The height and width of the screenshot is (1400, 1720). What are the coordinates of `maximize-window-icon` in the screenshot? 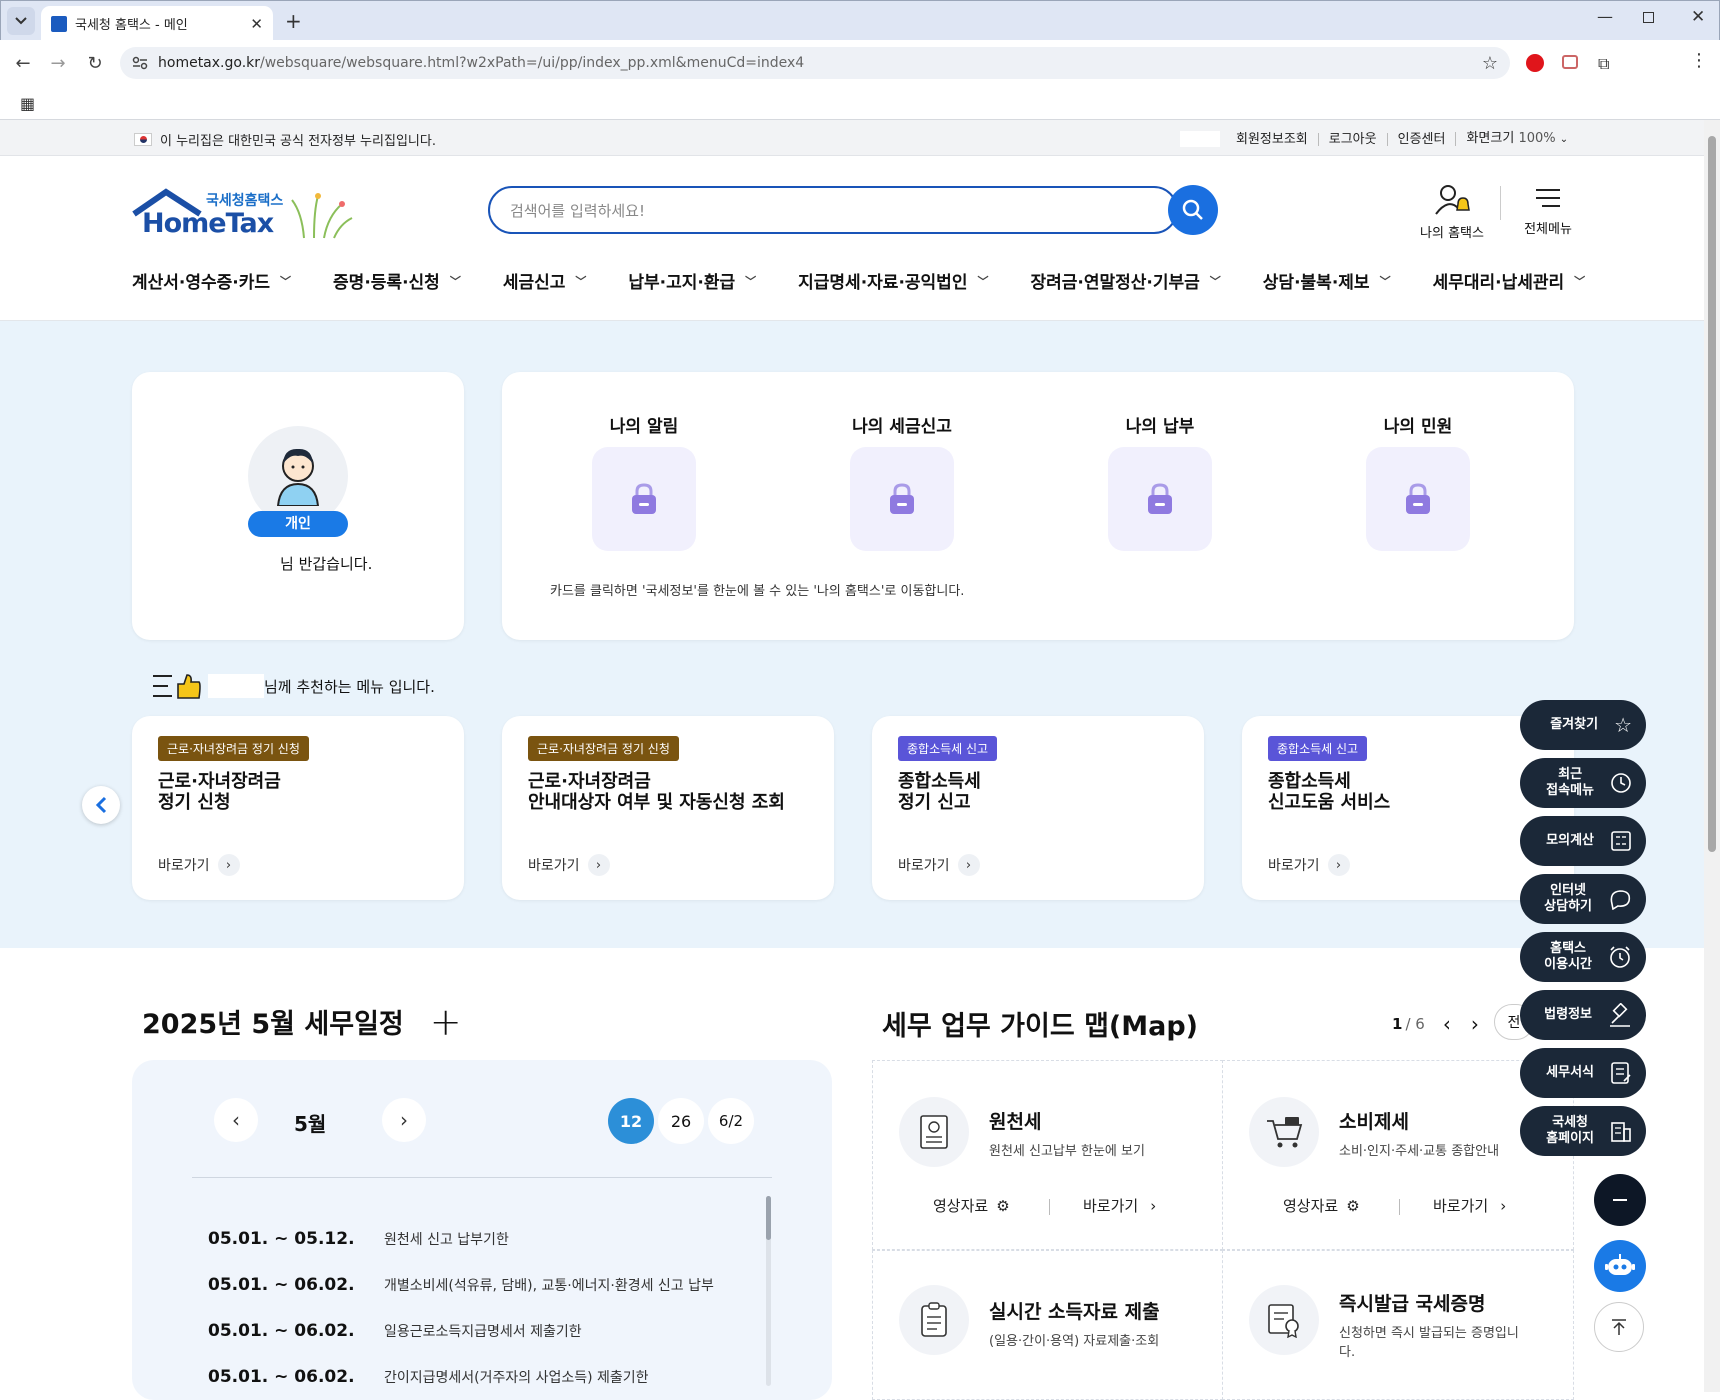 It's located at (1648, 17).